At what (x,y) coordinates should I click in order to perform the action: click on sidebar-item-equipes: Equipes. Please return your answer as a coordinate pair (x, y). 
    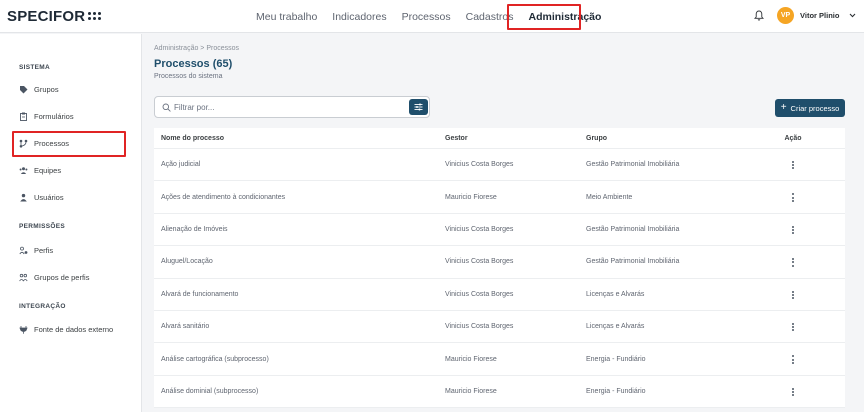
    Looking at the image, I should click on (40, 170).